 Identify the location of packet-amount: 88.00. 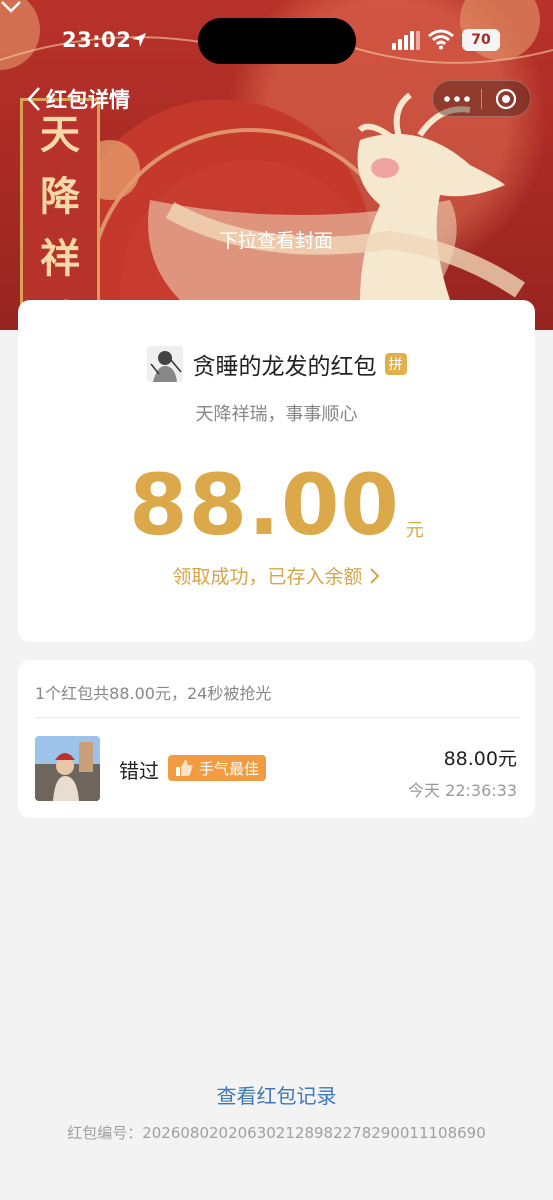
(264, 505).